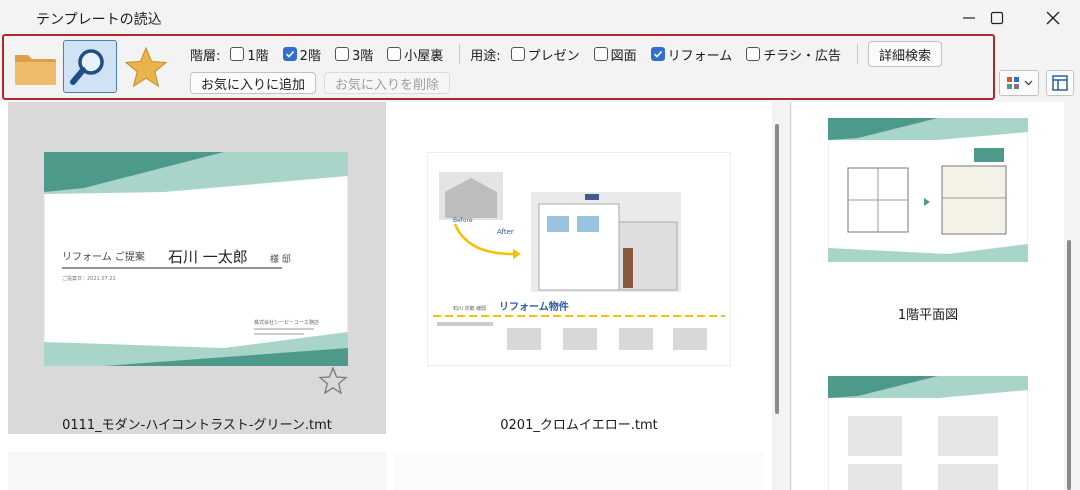  I want to click on checkbox-label: 小屋裏, so click(424, 56).